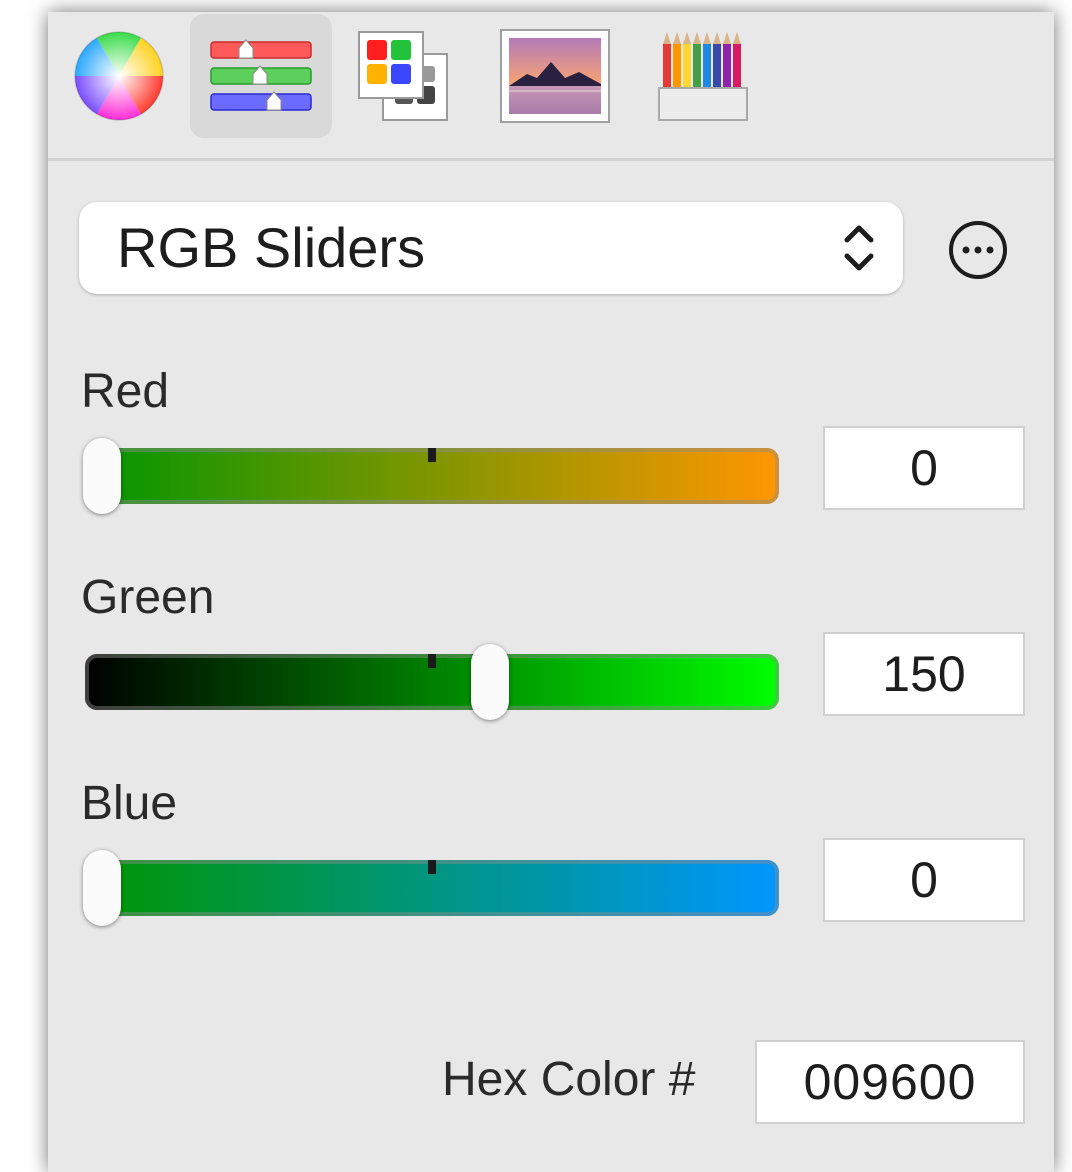 This screenshot has width=1072, height=1172. What do you see at coordinates (432, 682) in the screenshot?
I see `green-slider-track` at bounding box center [432, 682].